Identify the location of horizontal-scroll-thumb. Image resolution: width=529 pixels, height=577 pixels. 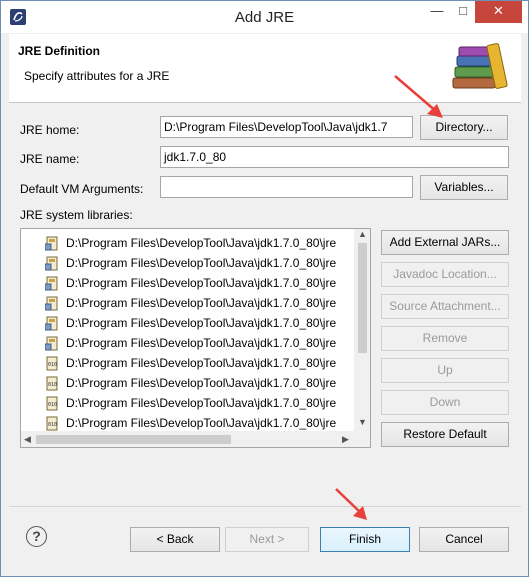
(133, 439).